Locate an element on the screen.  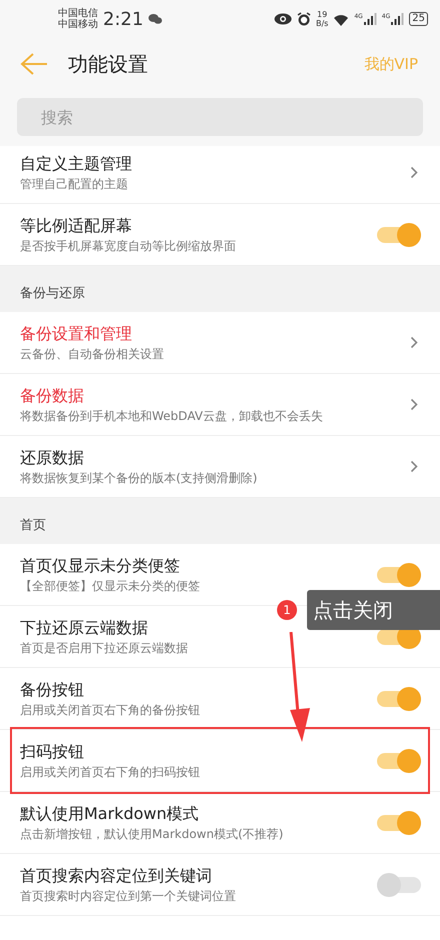
settings-row: 首页搜索内容定位到关键词 首页搜索时内容定位到第一个关键词位置 is located at coordinates (220, 885).